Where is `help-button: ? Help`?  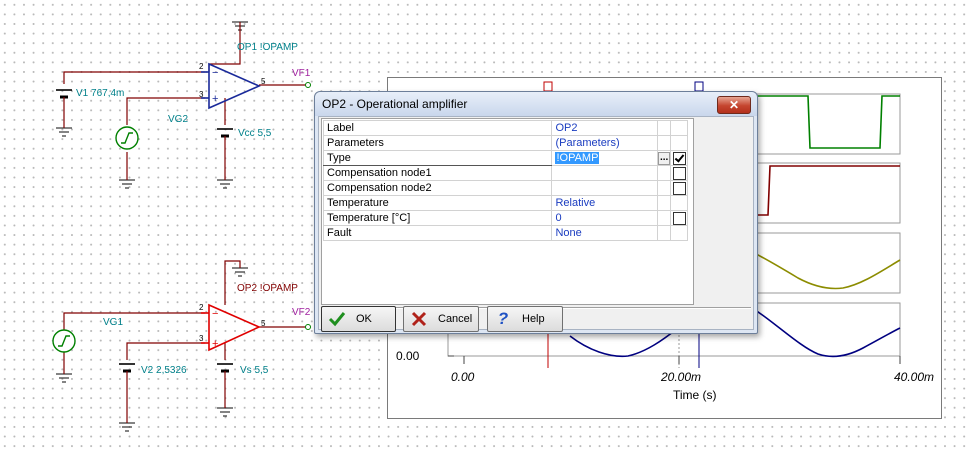
help-button: ? Help is located at coordinates (525, 319).